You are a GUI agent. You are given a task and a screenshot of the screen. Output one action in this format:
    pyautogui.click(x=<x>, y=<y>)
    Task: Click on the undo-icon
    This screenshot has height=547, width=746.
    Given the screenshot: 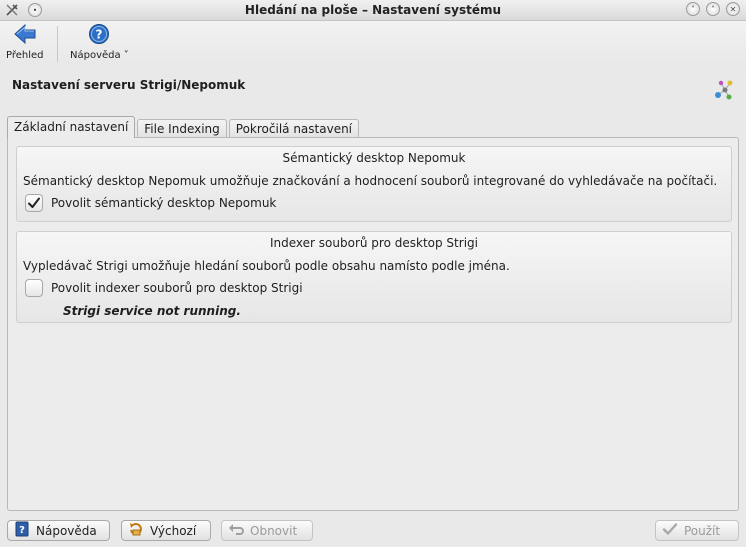 What is the action you would take?
    pyautogui.click(x=236, y=530)
    